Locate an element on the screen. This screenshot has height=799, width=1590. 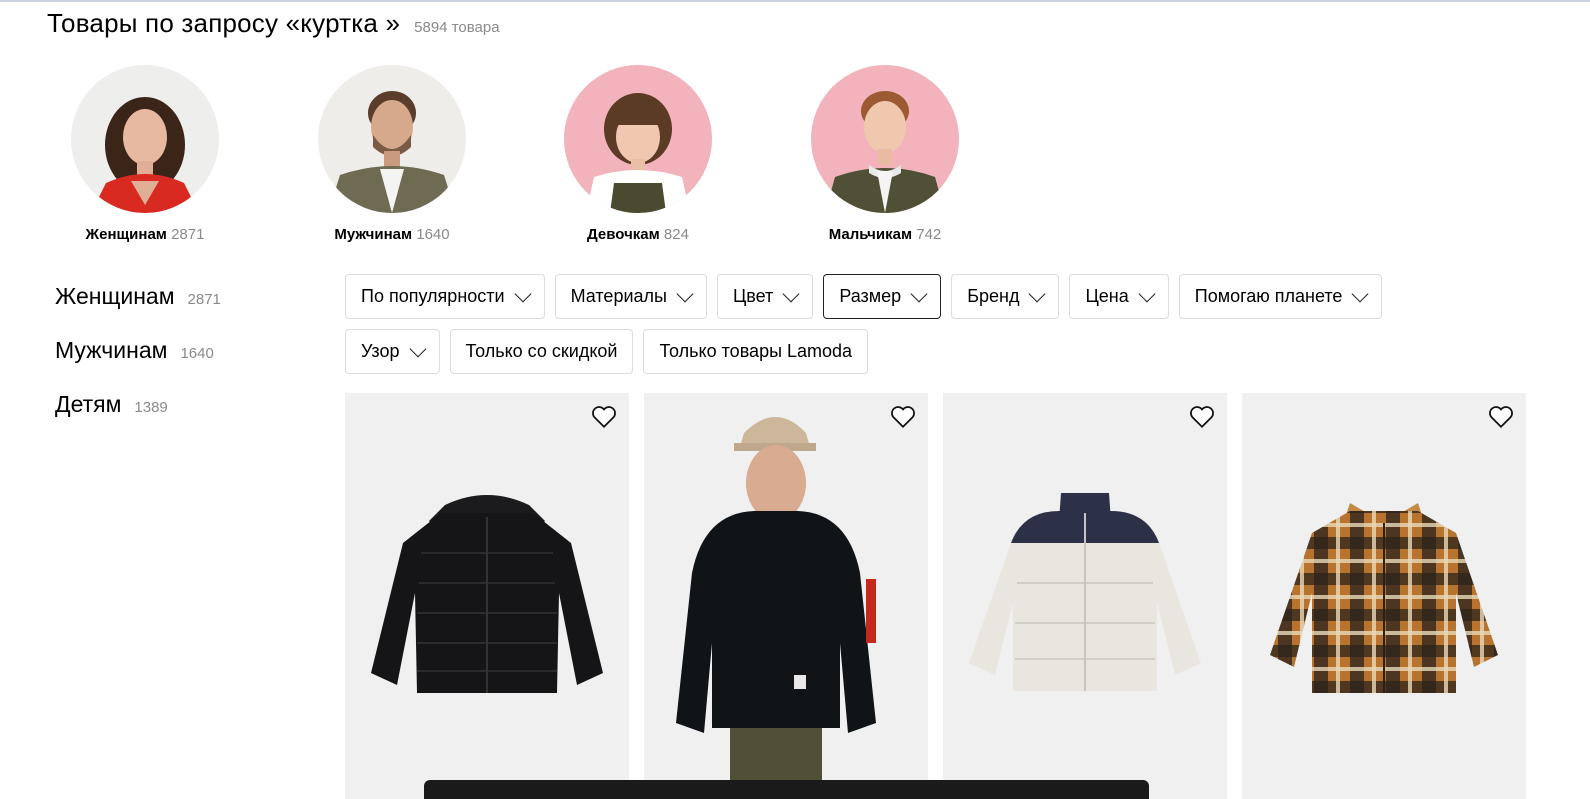
category-men-image is located at coordinates (392, 139).